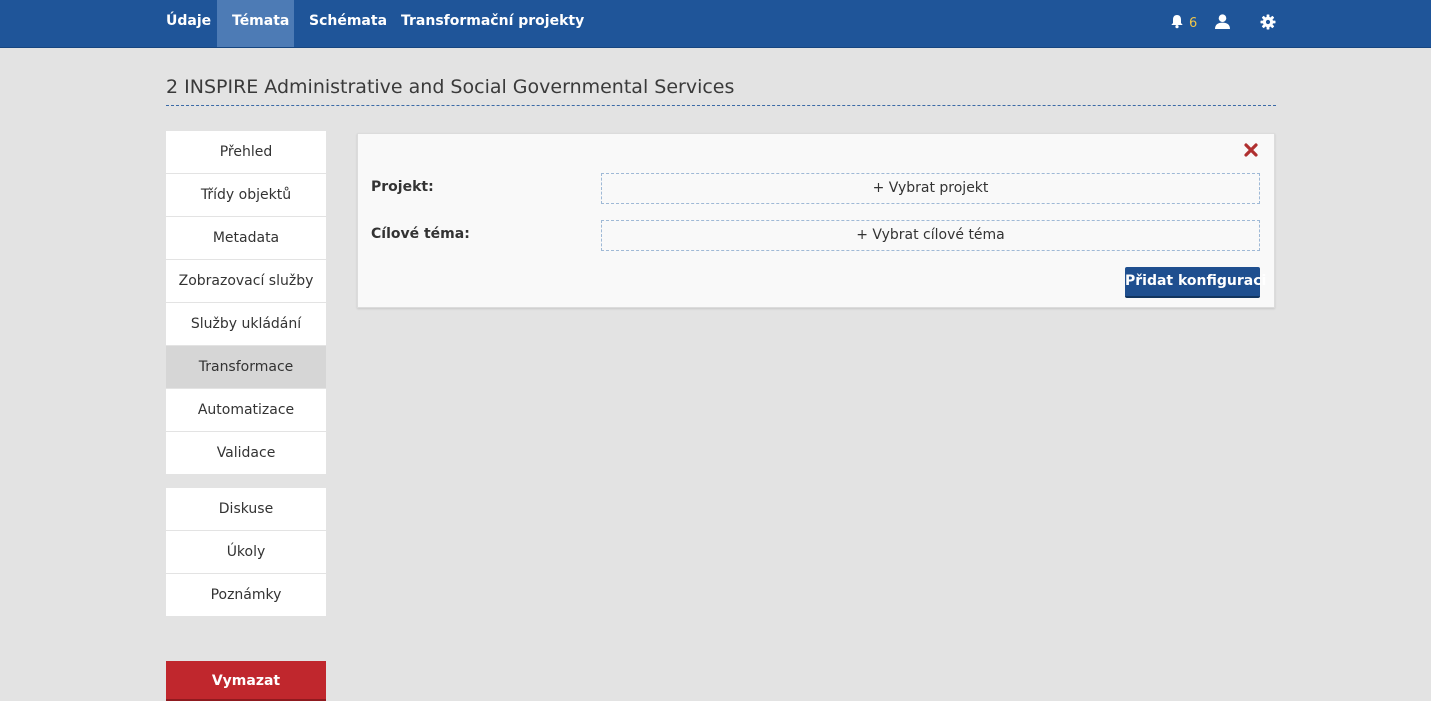  I want to click on nav-item-transformacni-projekty: Transformační projekty, so click(492, 23).